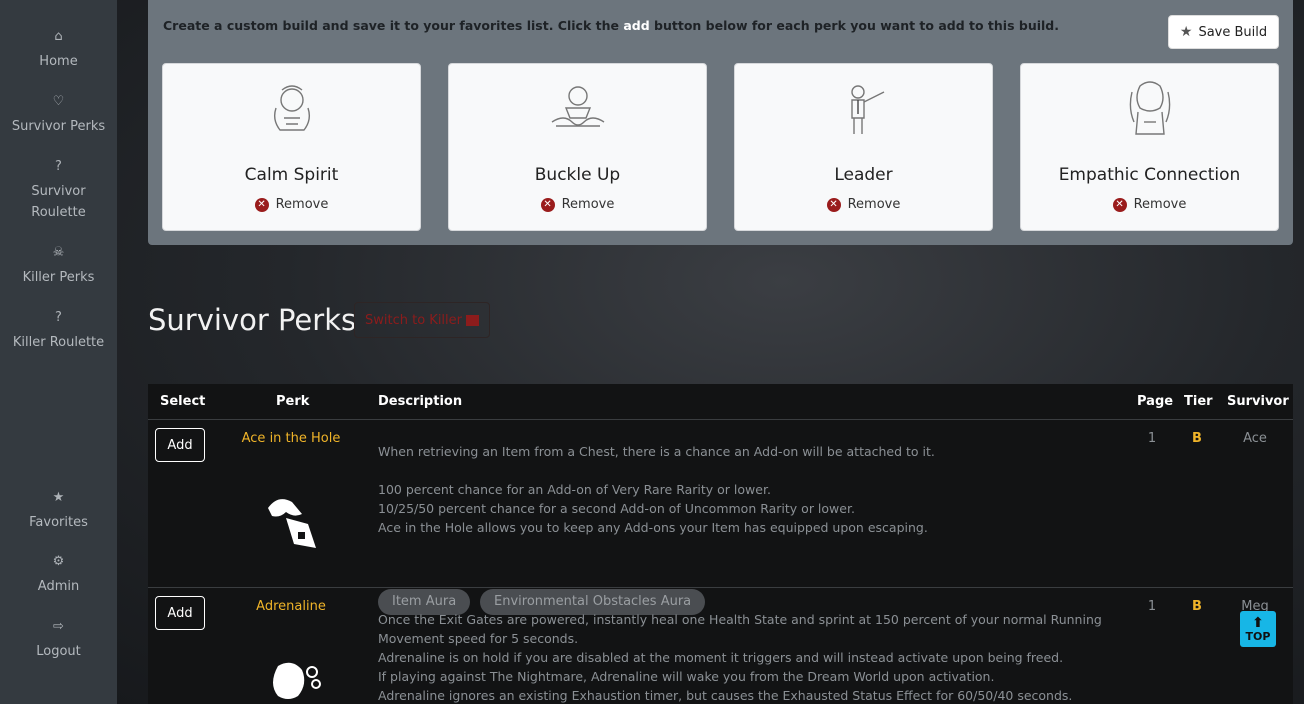  What do you see at coordinates (58, 114) in the screenshot?
I see `sidebar-item-survivor-perks: ♡ Survivor Perks` at bounding box center [58, 114].